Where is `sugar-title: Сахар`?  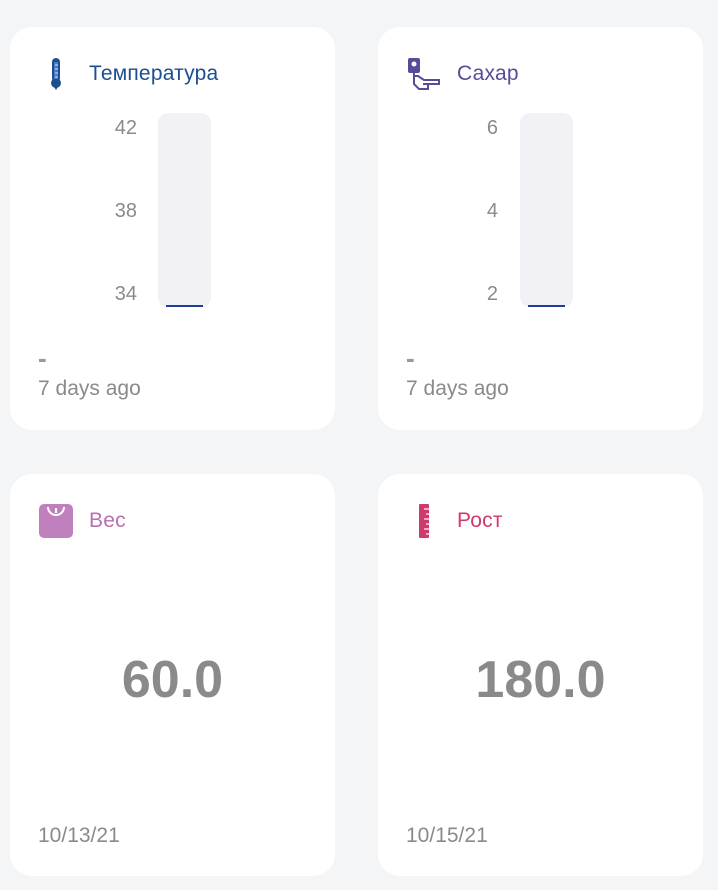
sugar-title: Сахар is located at coordinates (488, 73).